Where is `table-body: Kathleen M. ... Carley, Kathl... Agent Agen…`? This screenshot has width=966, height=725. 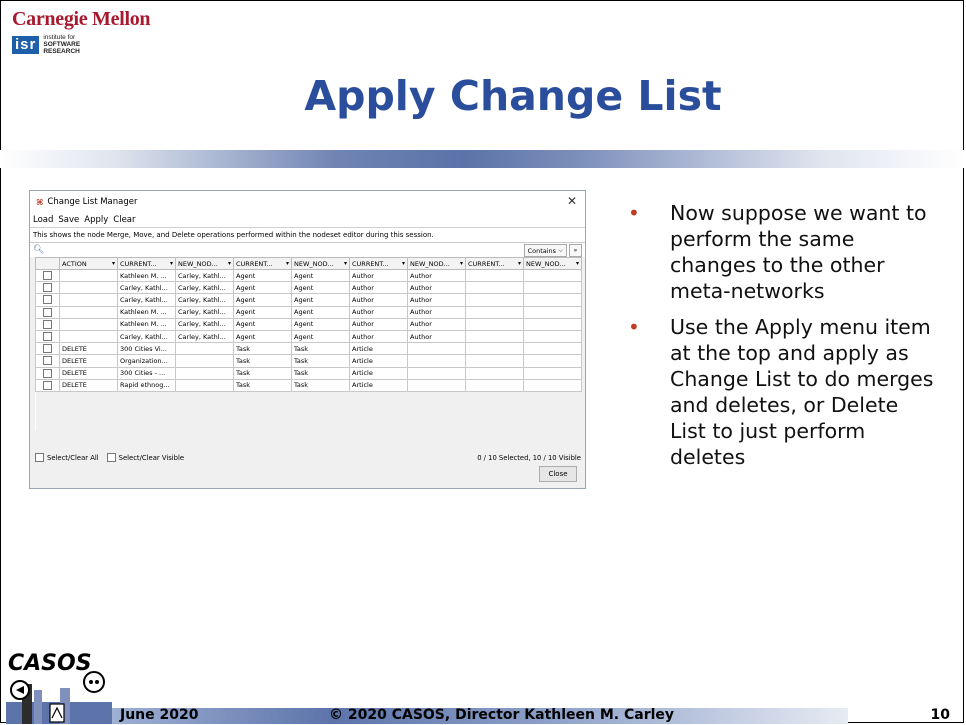
table-body: Kathleen M. ... Carley, Kathl... Agent Agen… is located at coordinates (308, 349).